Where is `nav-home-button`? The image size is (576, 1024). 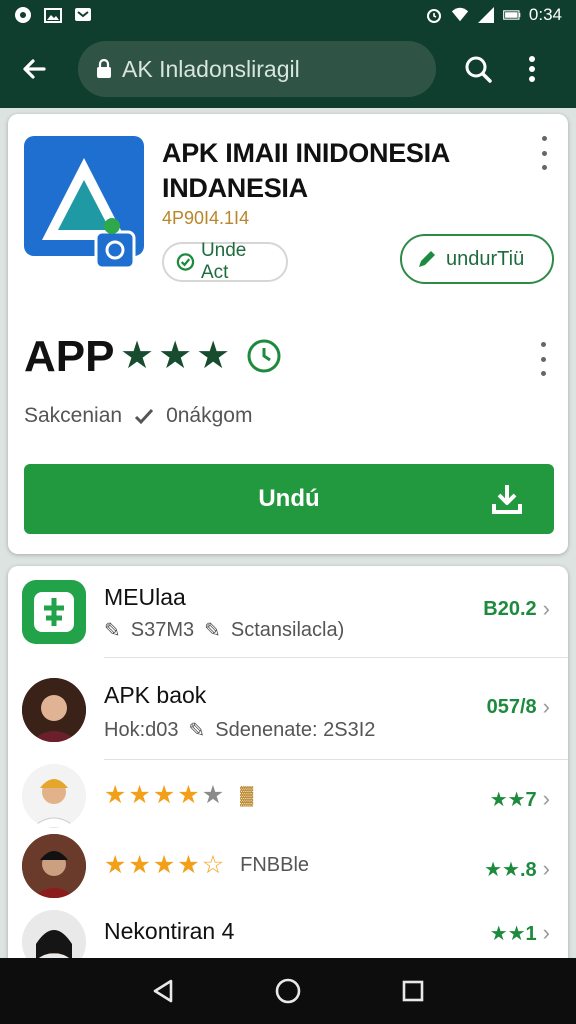
nav-home-button is located at coordinates (288, 991).